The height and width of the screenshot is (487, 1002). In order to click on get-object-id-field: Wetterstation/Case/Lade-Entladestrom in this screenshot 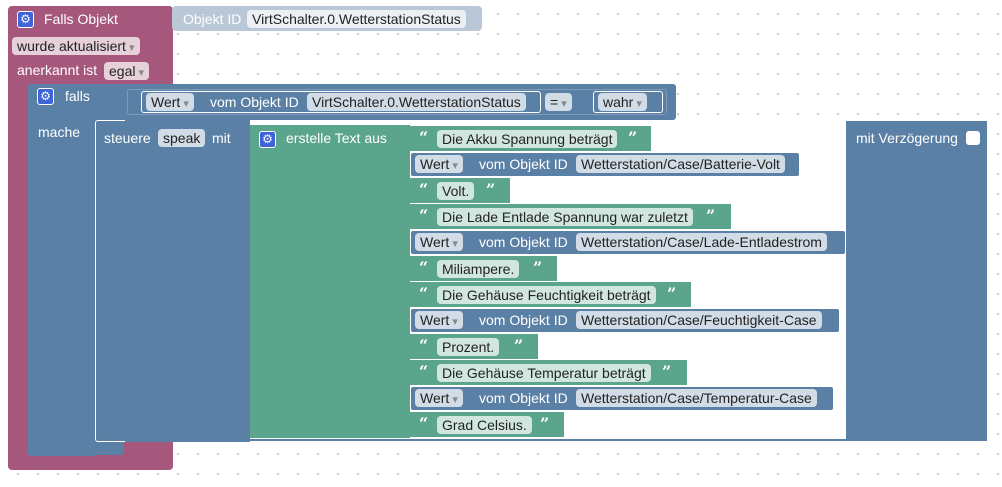, I will do `click(701, 242)`.